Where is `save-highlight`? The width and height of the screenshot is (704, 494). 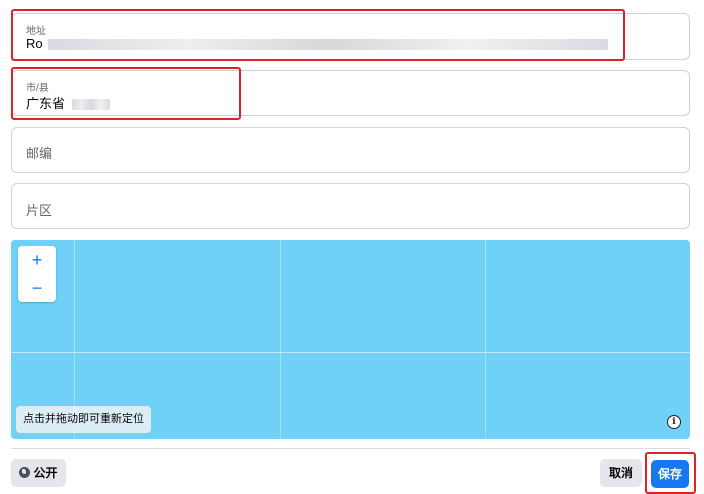 save-highlight is located at coordinates (670, 473).